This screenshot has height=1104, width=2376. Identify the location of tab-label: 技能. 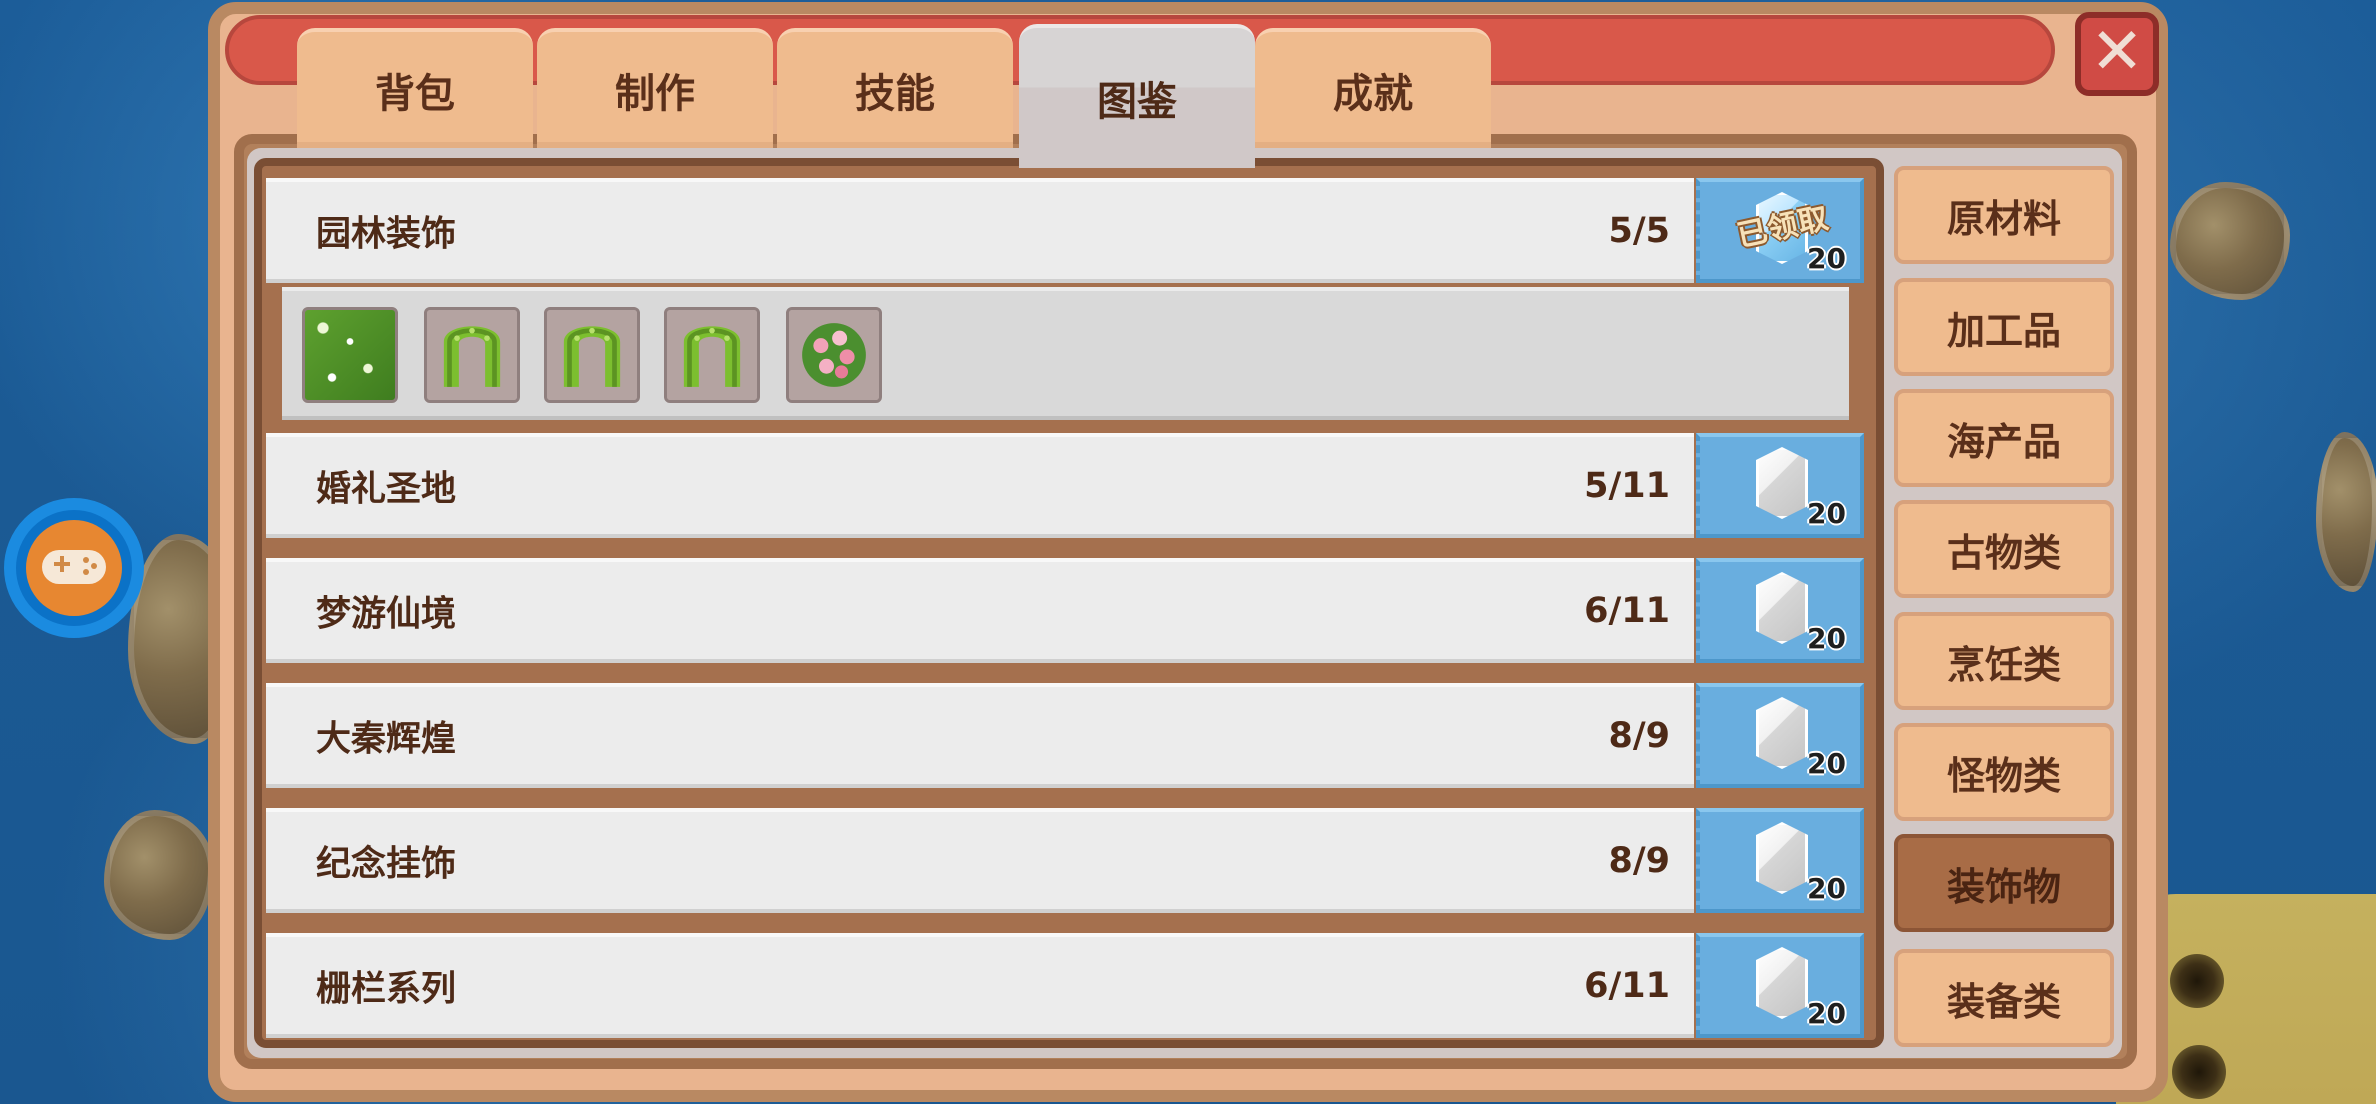
(895, 94).